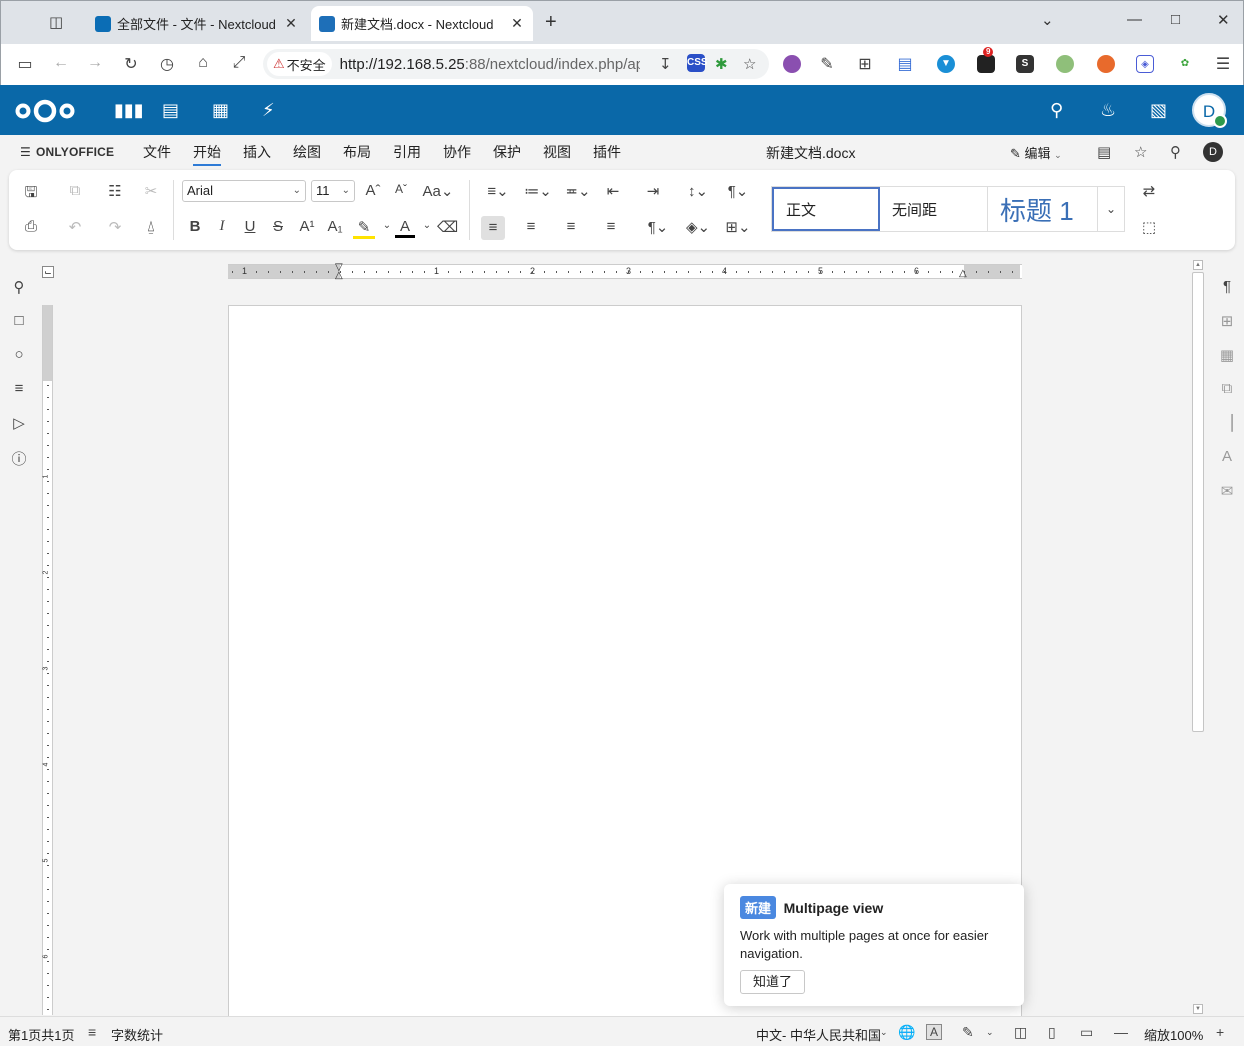 This screenshot has height=1046, width=1244. Describe the element at coordinates (1111, 209) in the screenshot. I see `styles-more-chevron-icon: ⌄` at that location.